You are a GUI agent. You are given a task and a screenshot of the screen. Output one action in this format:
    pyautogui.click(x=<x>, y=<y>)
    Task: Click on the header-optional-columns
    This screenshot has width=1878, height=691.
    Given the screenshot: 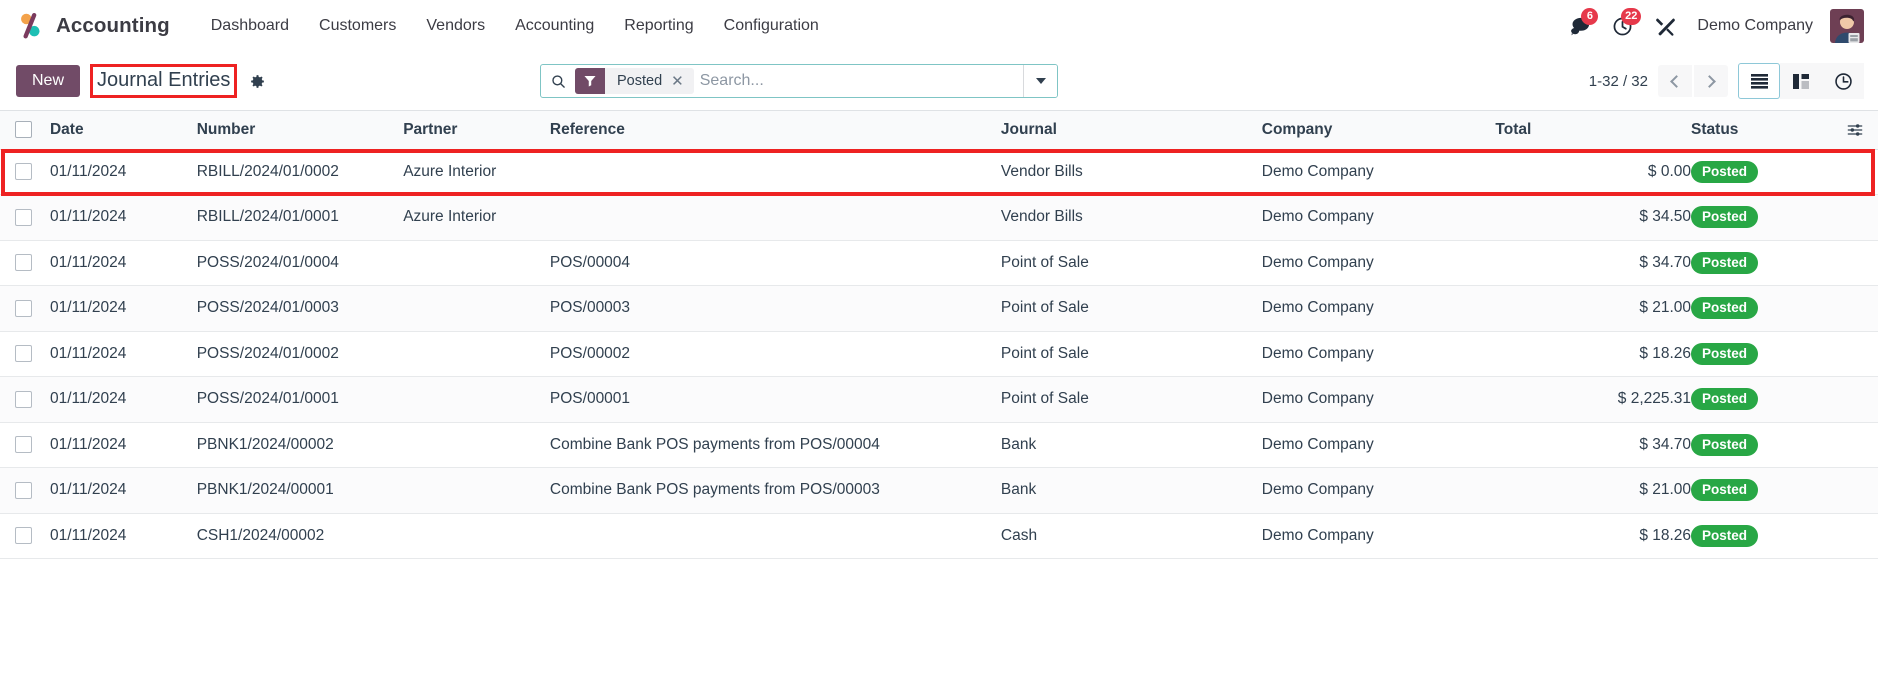 What is the action you would take?
    pyautogui.click(x=1855, y=130)
    